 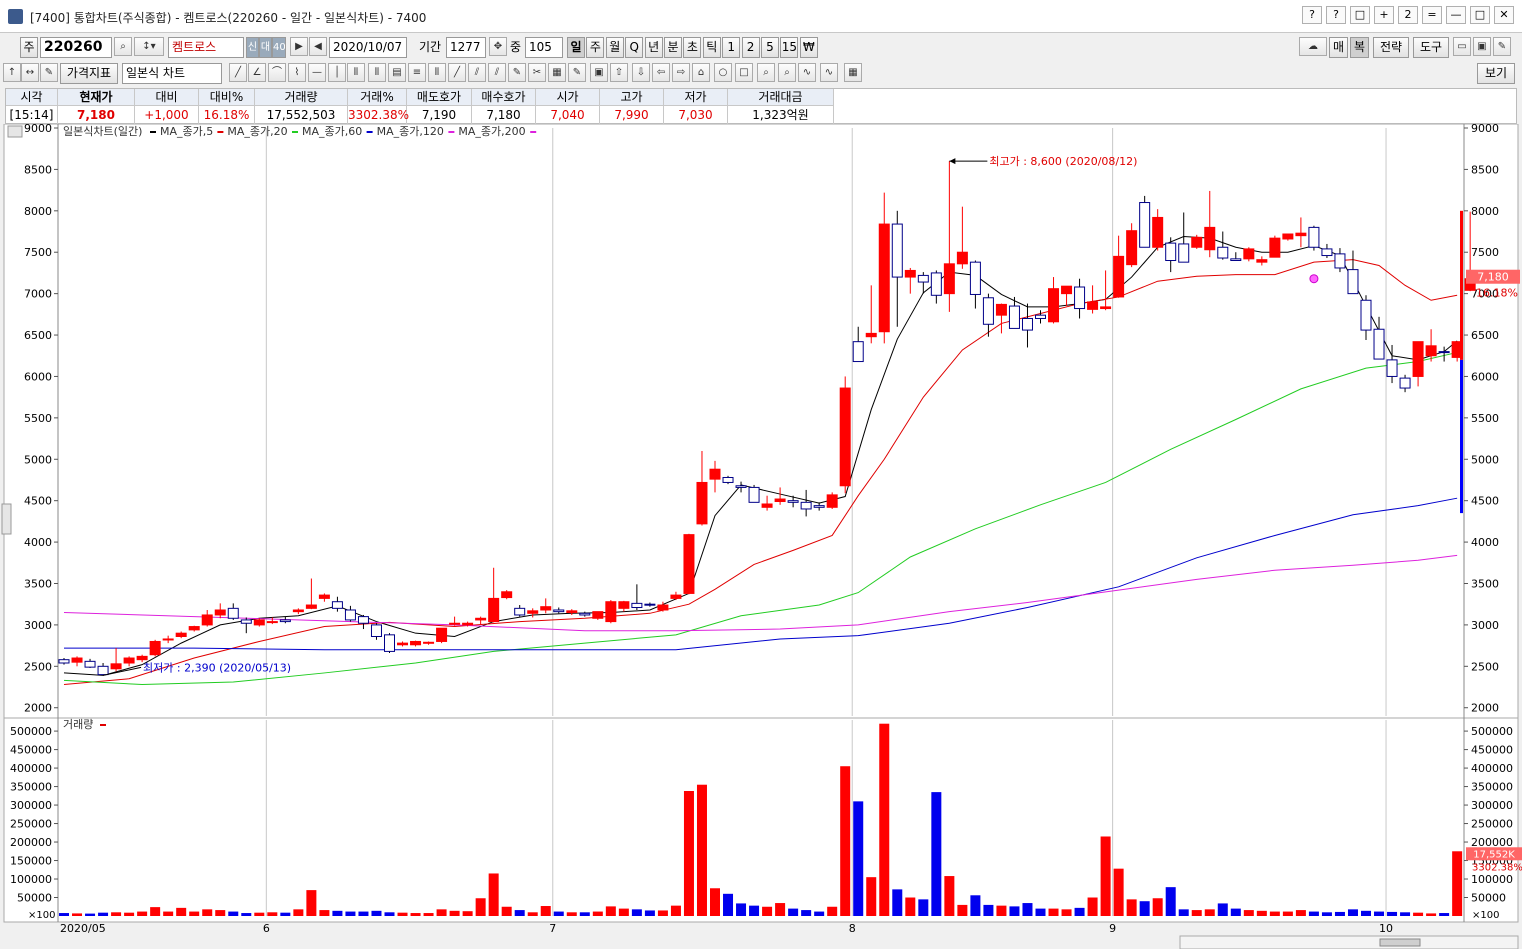 What do you see at coordinates (576, 47) in the screenshot?
I see `period-tab-0: 일` at bounding box center [576, 47].